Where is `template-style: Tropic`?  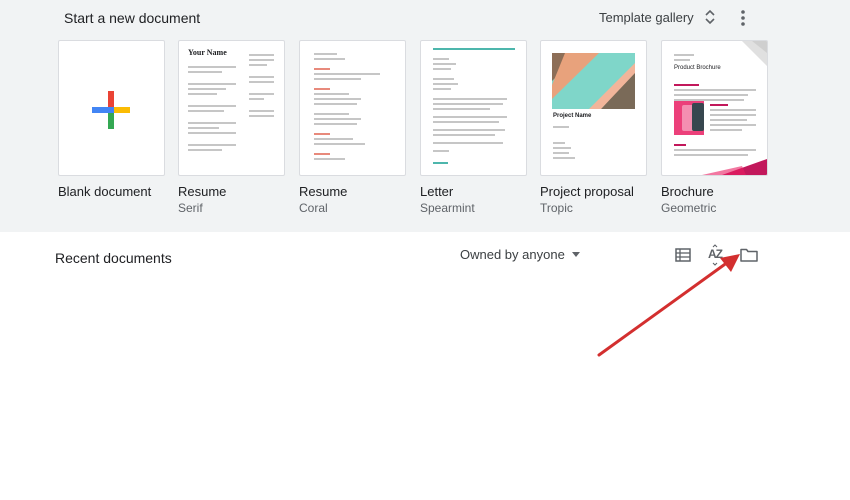 template-style: Tropic is located at coordinates (556, 208).